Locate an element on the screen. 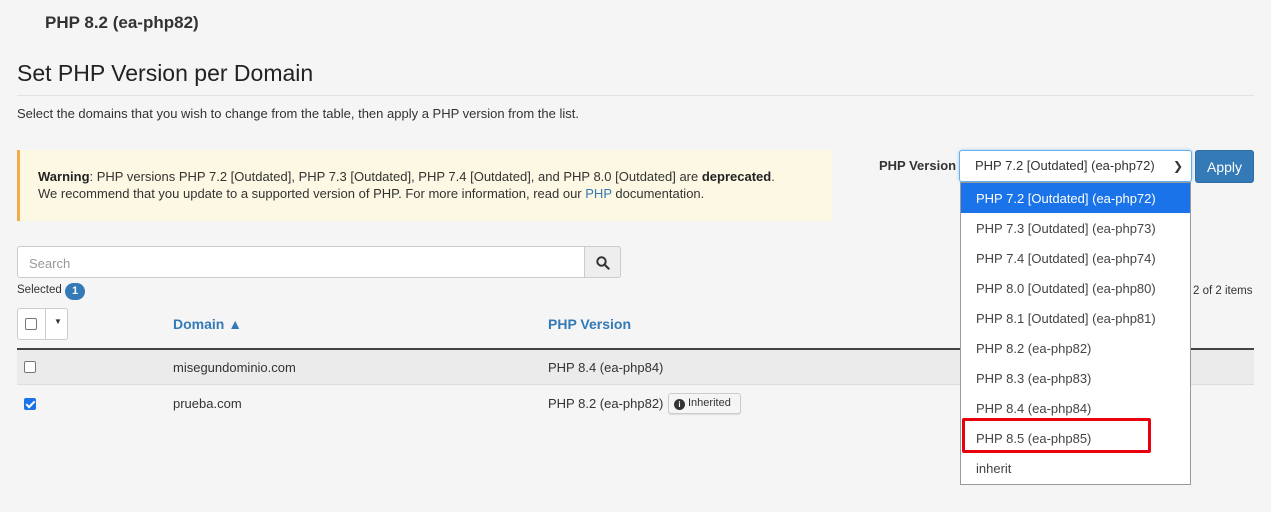  apply-button: Apply is located at coordinates (1224, 166).